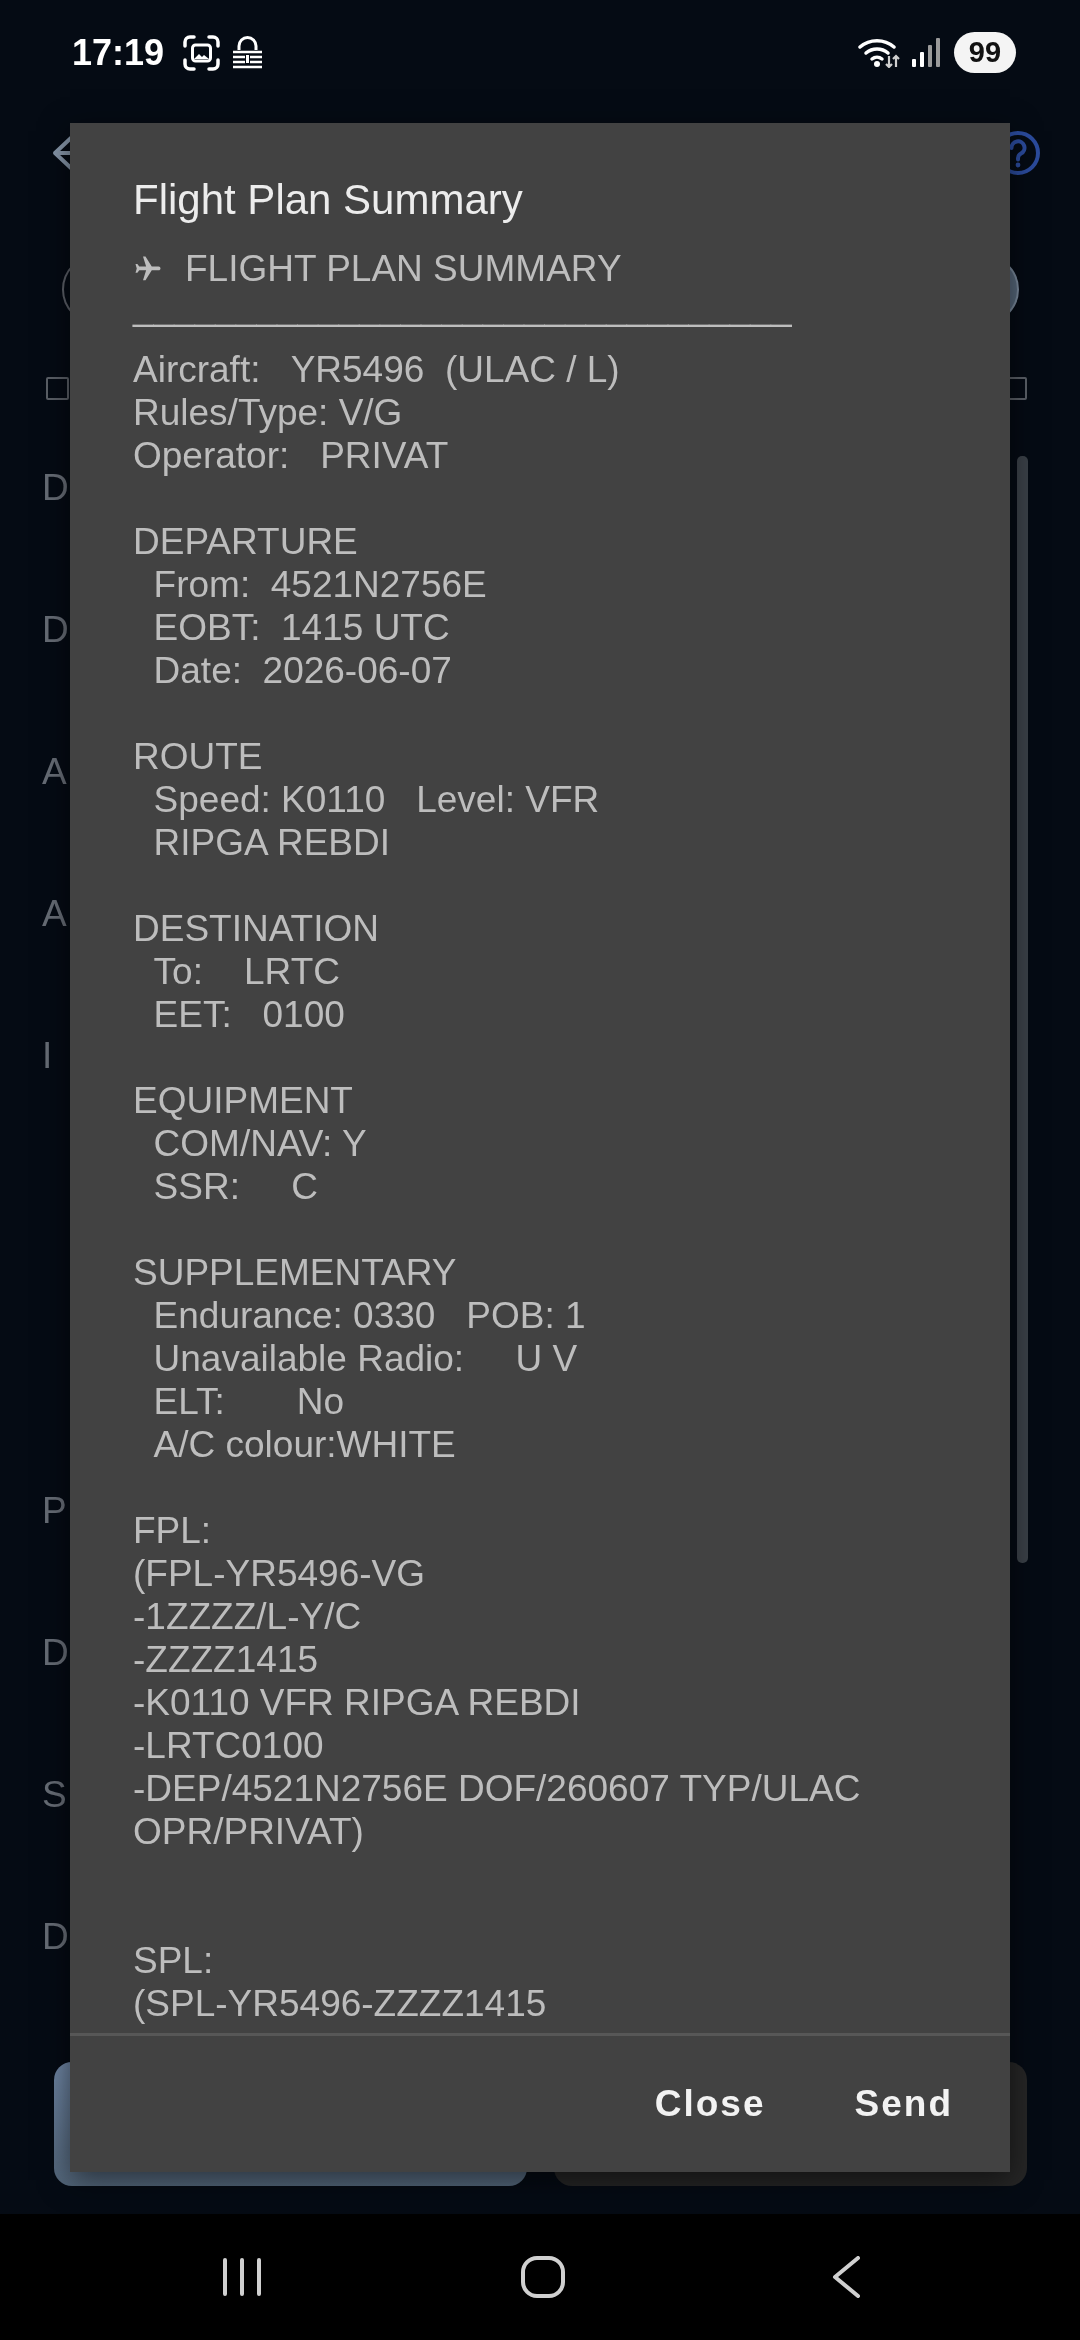 This screenshot has height=2340, width=1080. I want to click on summary-line: ELT: No, so click(248, 1401).